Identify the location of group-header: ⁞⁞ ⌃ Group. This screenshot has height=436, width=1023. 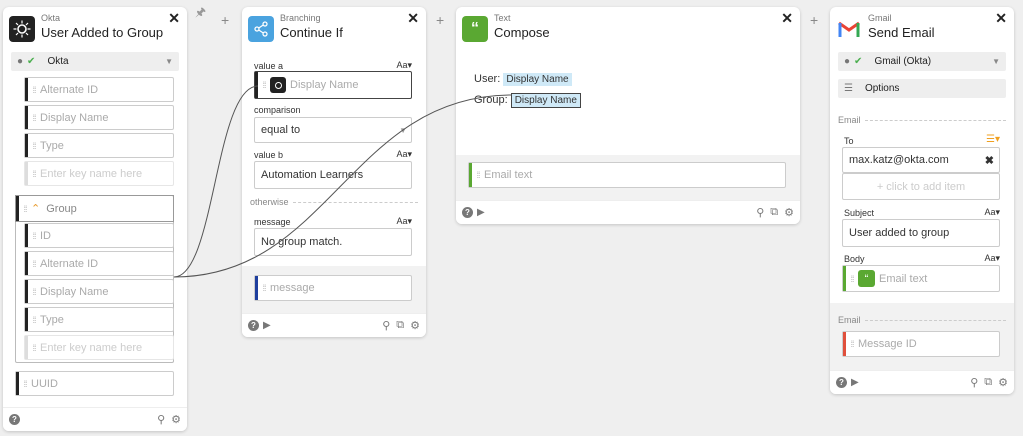
(94, 208).